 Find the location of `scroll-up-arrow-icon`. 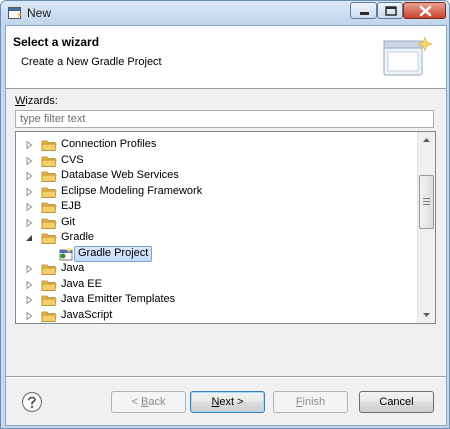

scroll-up-arrow-icon is located at coordinates (426, 140).